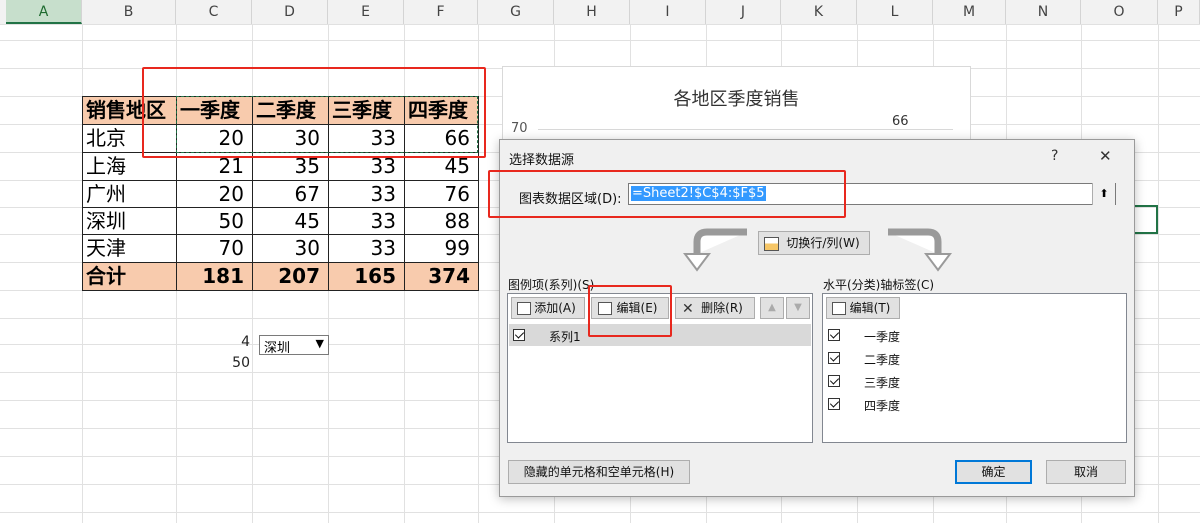  I want to click on column-header-h: H, so click(592, 12).